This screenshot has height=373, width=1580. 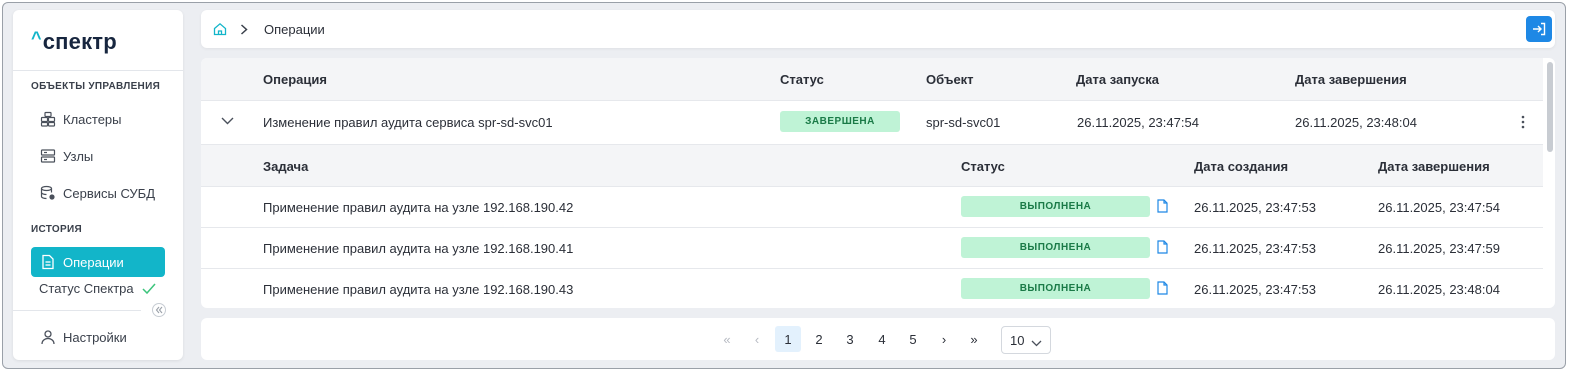 What do you see at coordinates (48, 337) in the screenshot?
I see `user-icon` at bounding box center [48, 337].